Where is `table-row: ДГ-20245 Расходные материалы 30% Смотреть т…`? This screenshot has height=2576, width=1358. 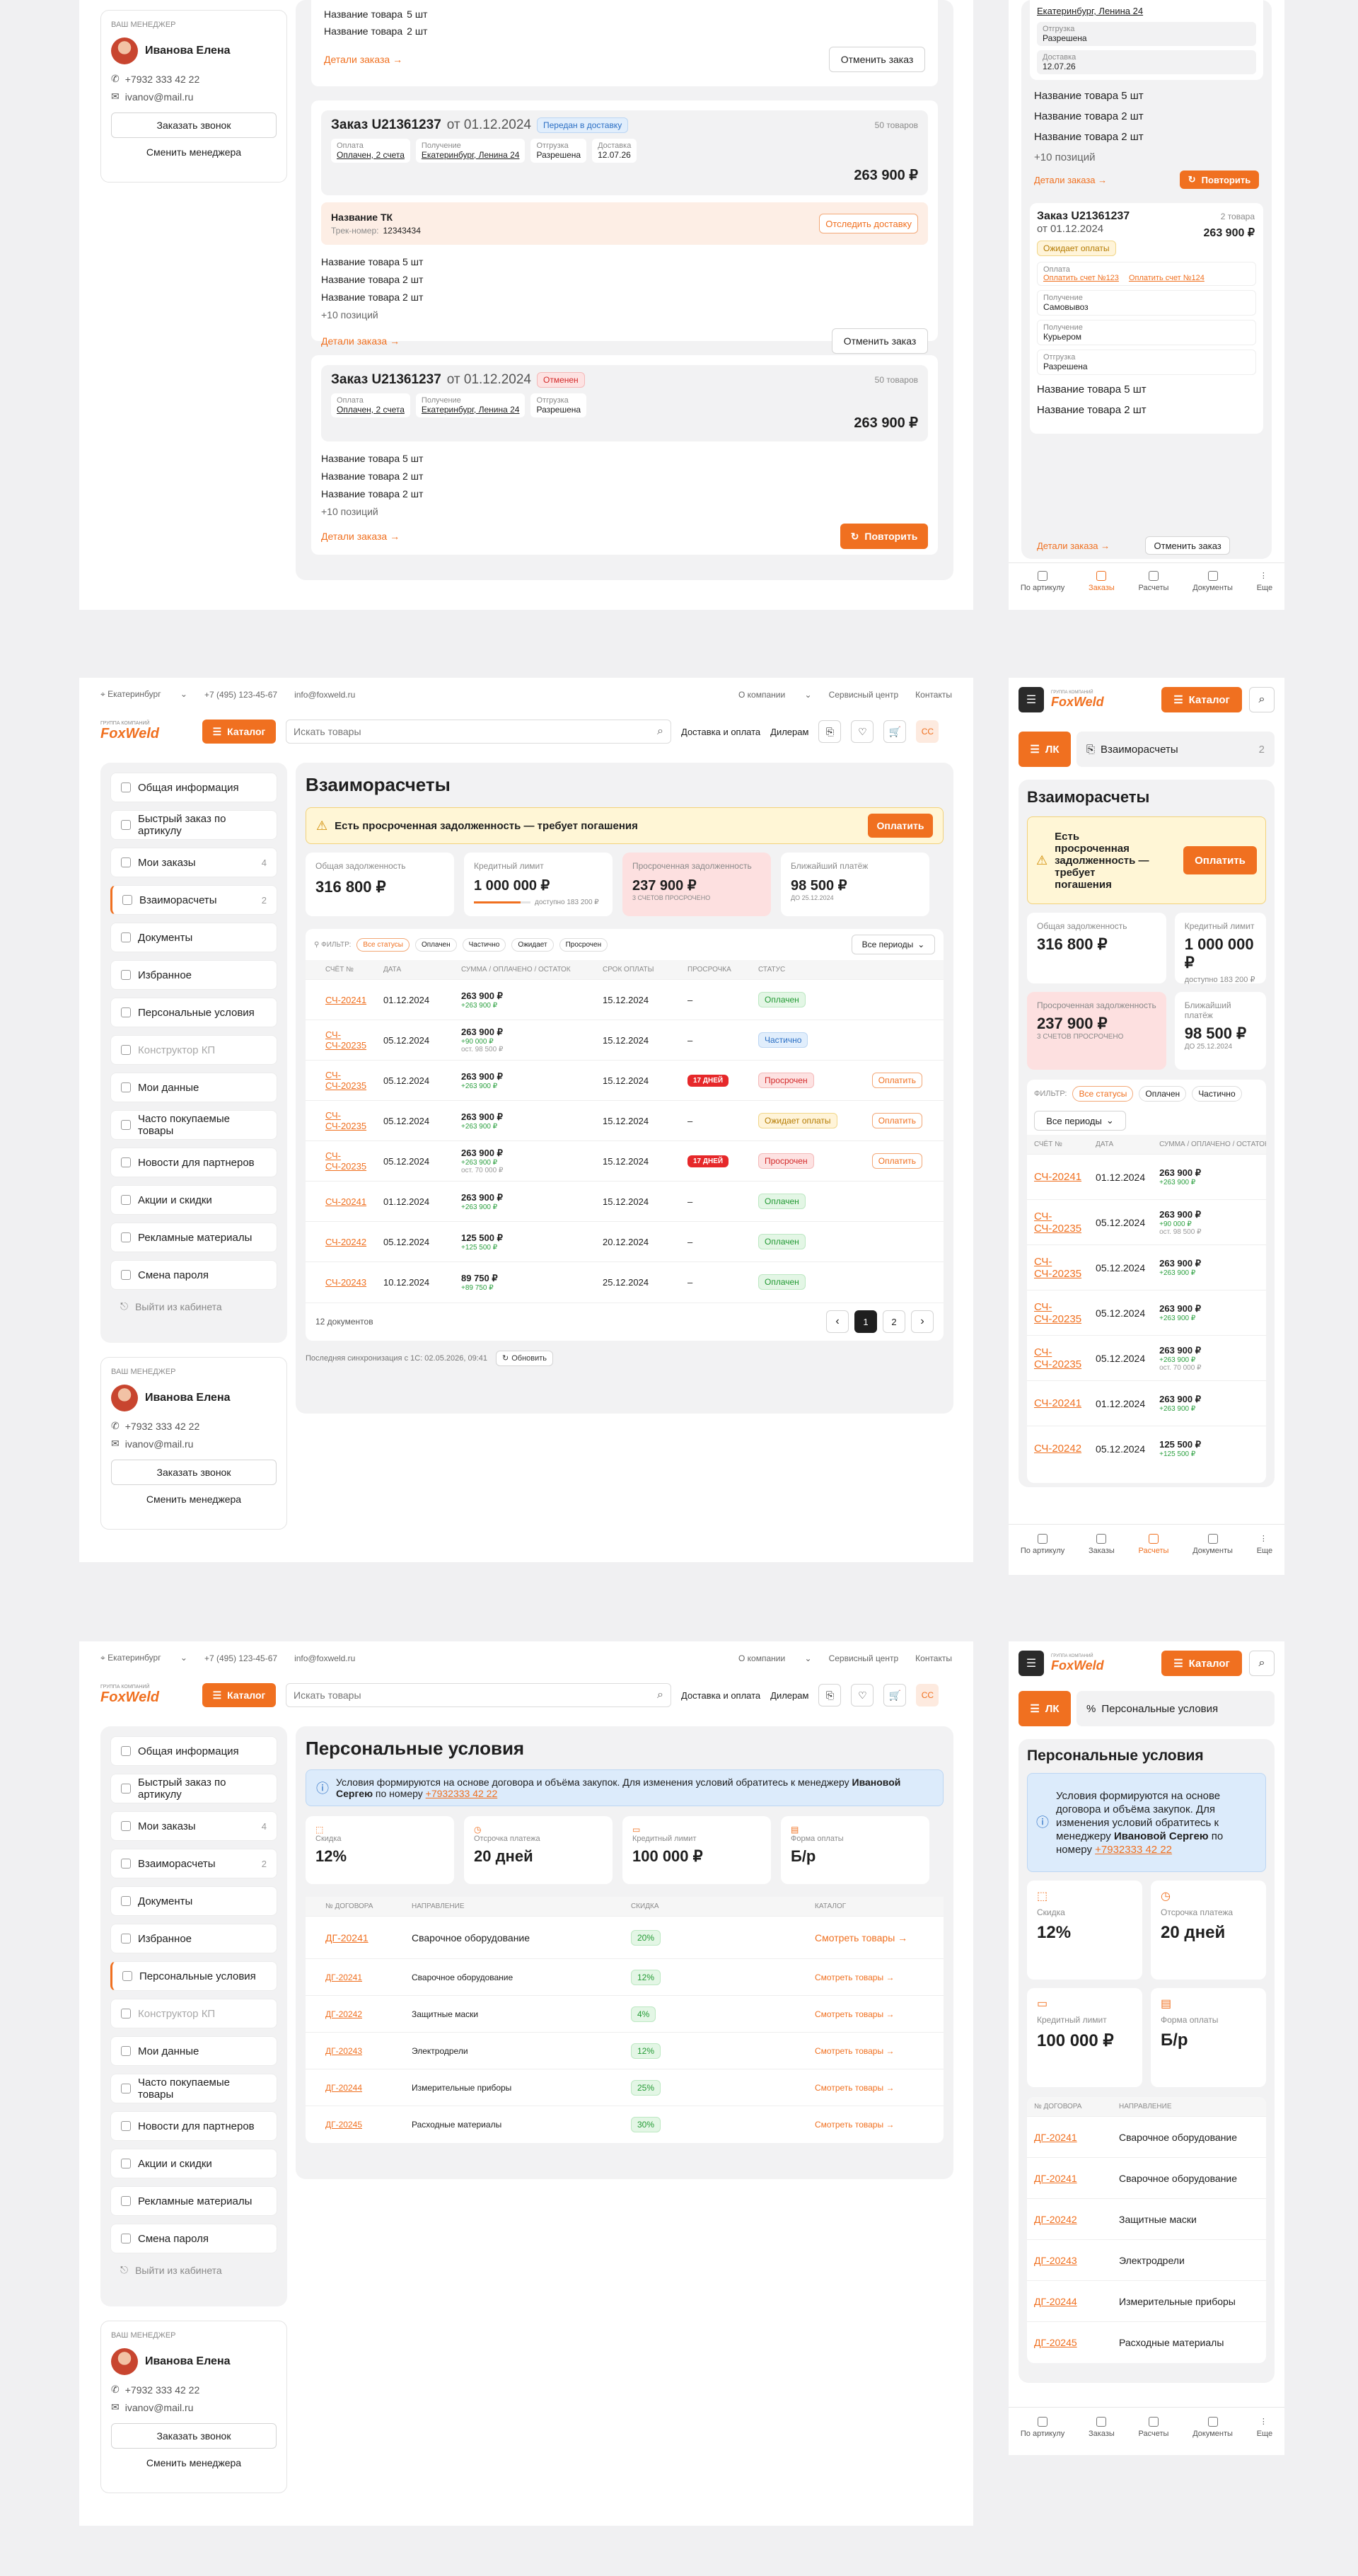
table-row: ДГ-20245 Расходные материалы 30% Смотреть т… is located at coordinates (625, 2124).